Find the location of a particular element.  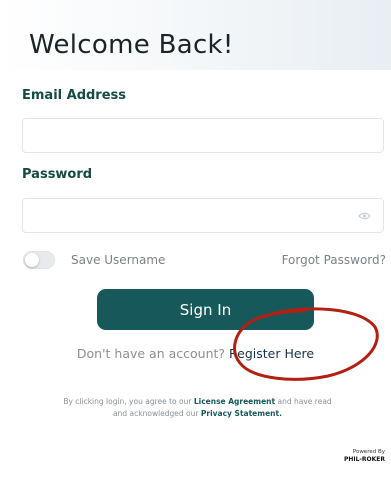

email-field is located at coordinates (203, 135).